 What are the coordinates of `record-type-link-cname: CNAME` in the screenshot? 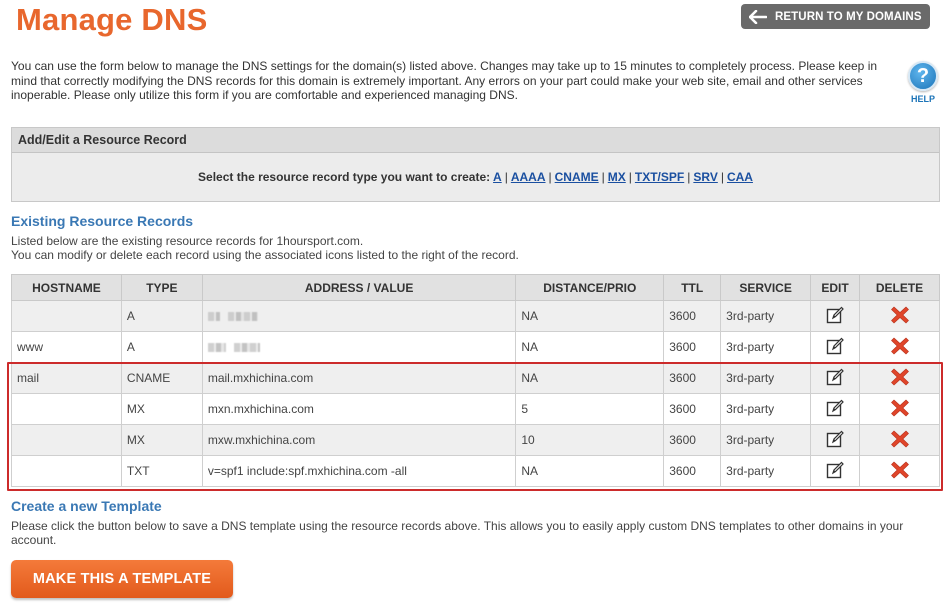 It's located at (577, 177).